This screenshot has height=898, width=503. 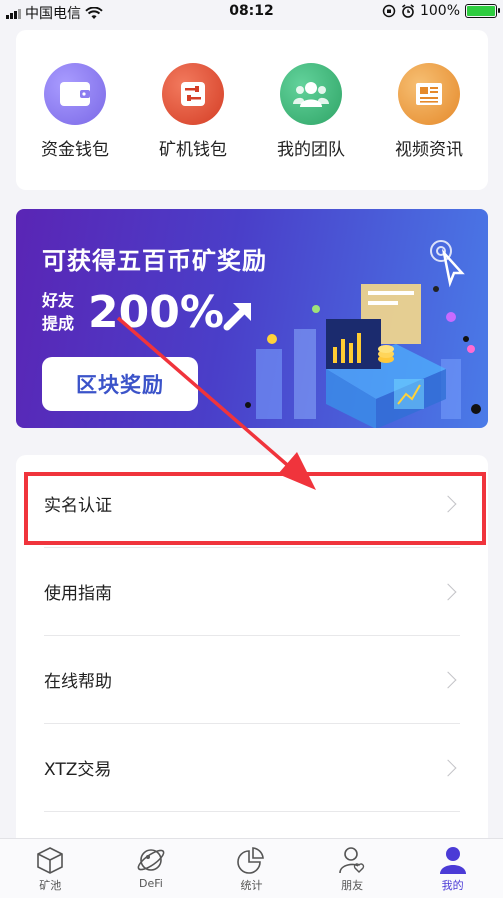 What do you see at coordinates (193, 94) in the screenshot?
I see `sliders-icon` at bounding box center [193, 94].